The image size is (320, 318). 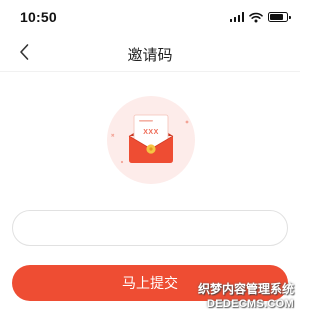 I want to click on watermark-title: 织梦内容管理系统, so click(x=245, y=289).